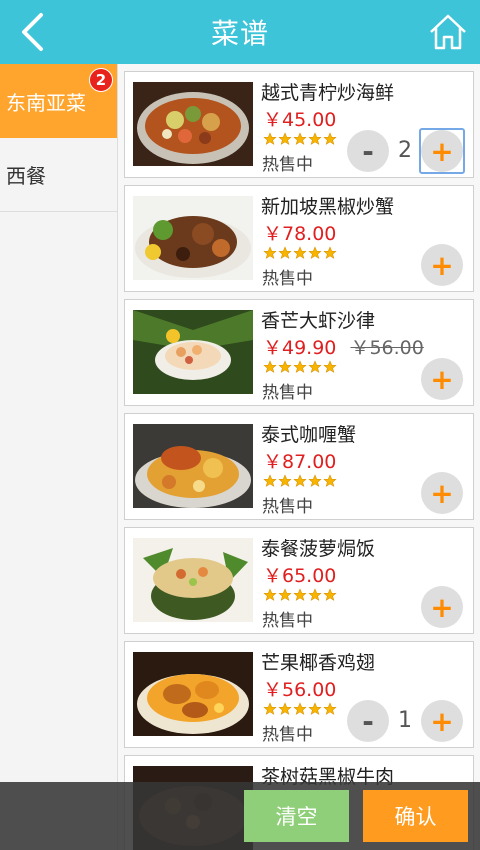 Image resolution: width=480 pixels, height=850 pixels. I want to click on price-row: ￥78.00, so click(299, 232).